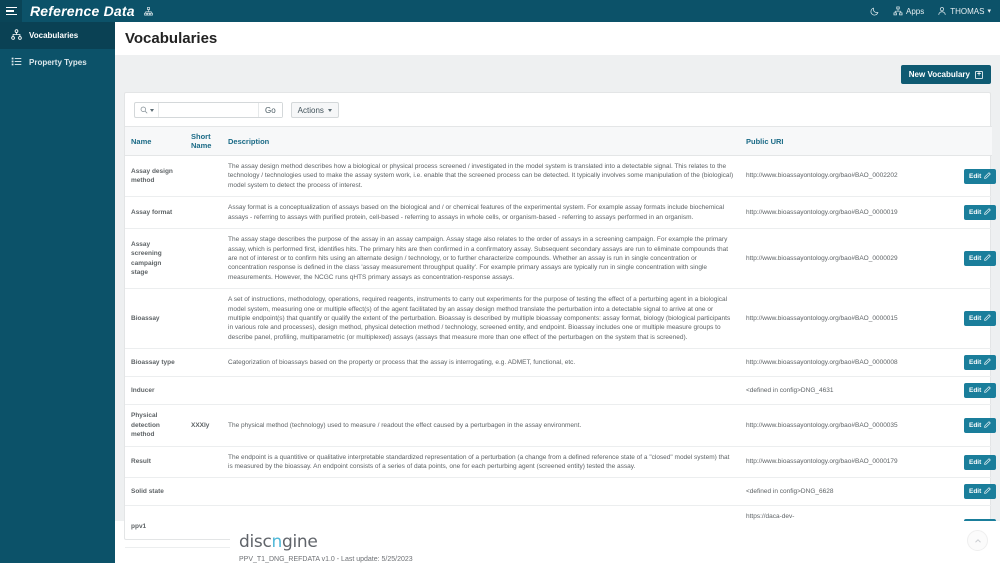 The width and height of the screenshot is (1000, 563). What do you see at coordinates (155, 425) in the screenshot?
I see `cell-name: Physical detection method` at bounding box center [155, 425].